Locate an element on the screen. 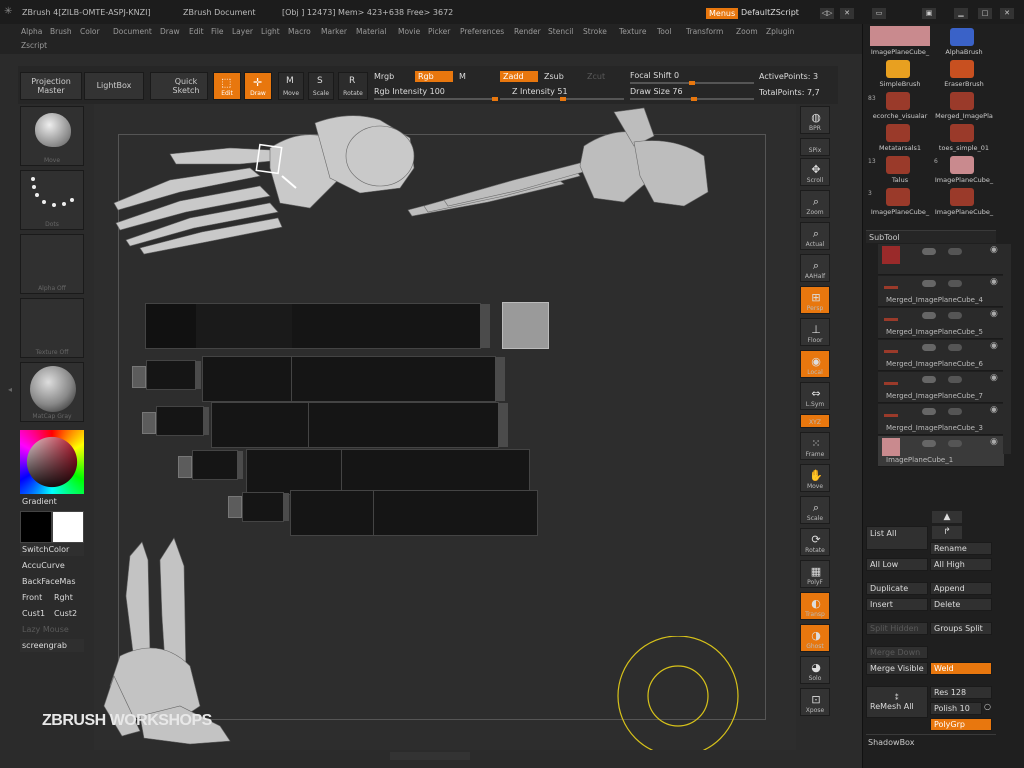 The width and height of the screenshot is (1024, 768). polish-toggle-icon: ○ is located at coordinates (987, 706).